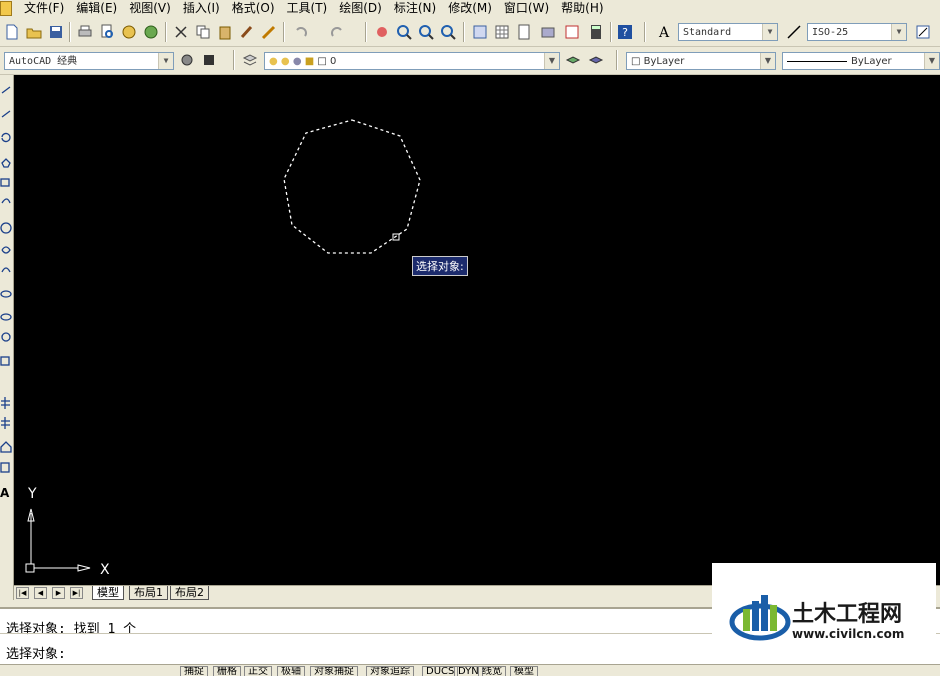 This screenshot has height=676, width=940. I want to click on hatch-tool-icon, so click(5, 403).